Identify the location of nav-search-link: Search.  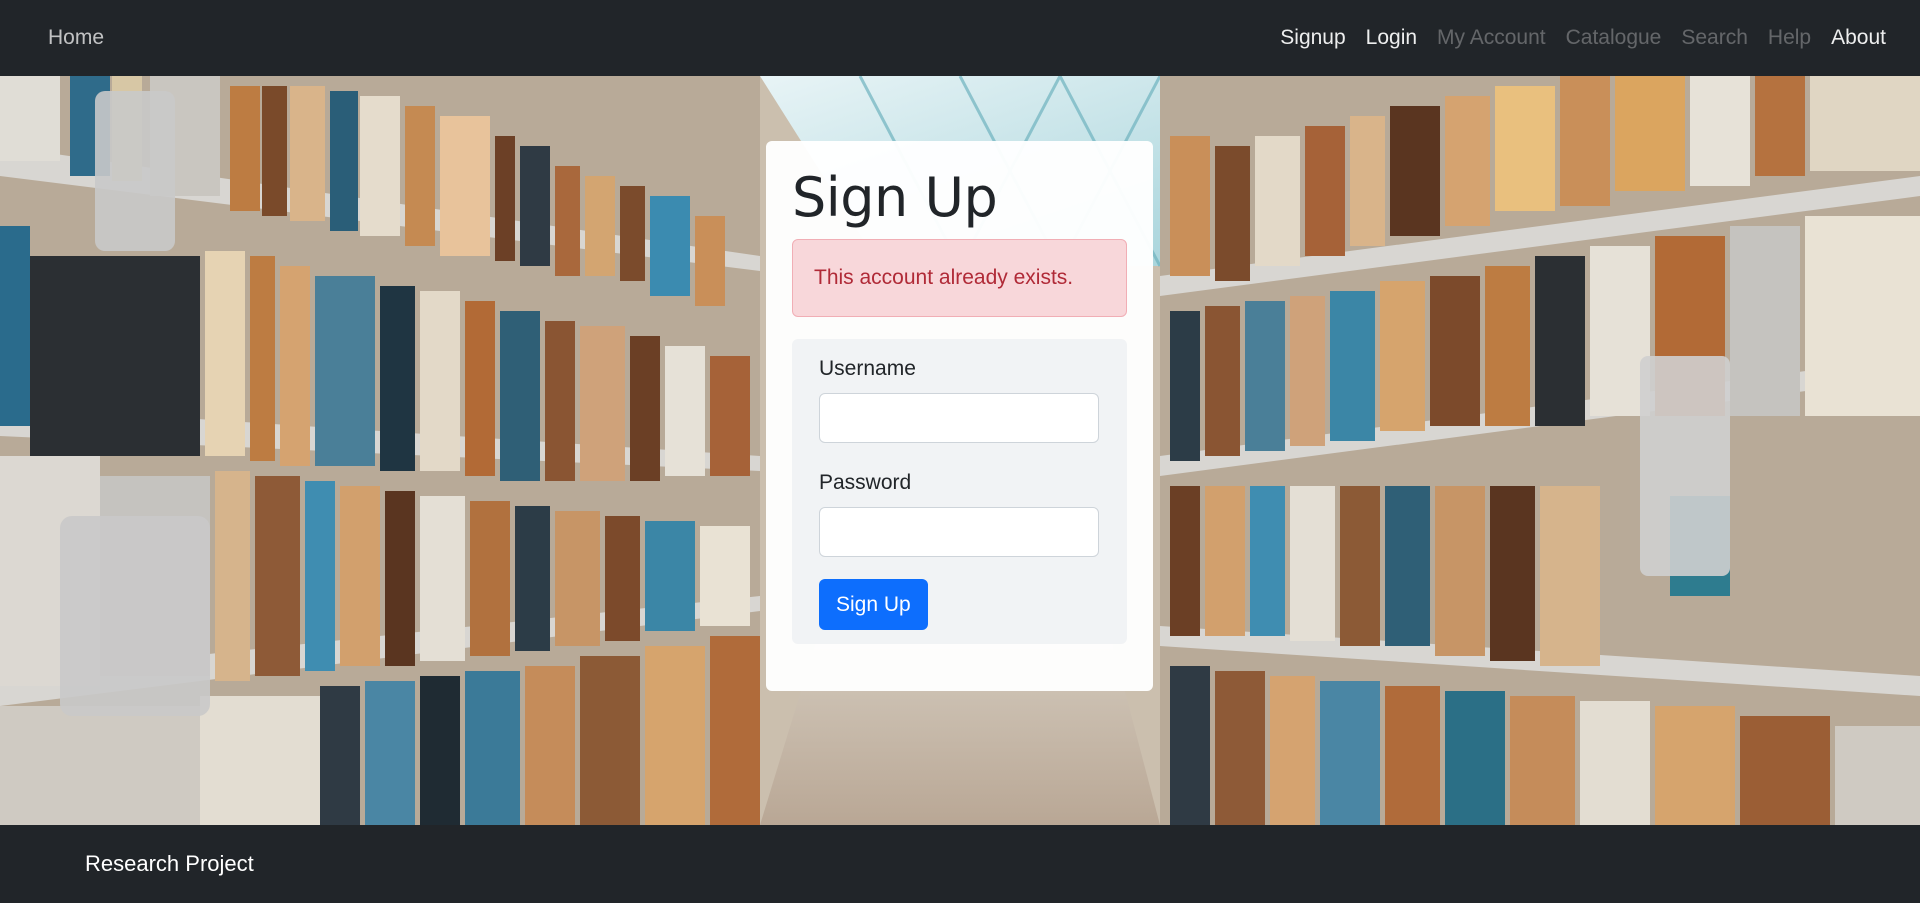
(1714, 38).